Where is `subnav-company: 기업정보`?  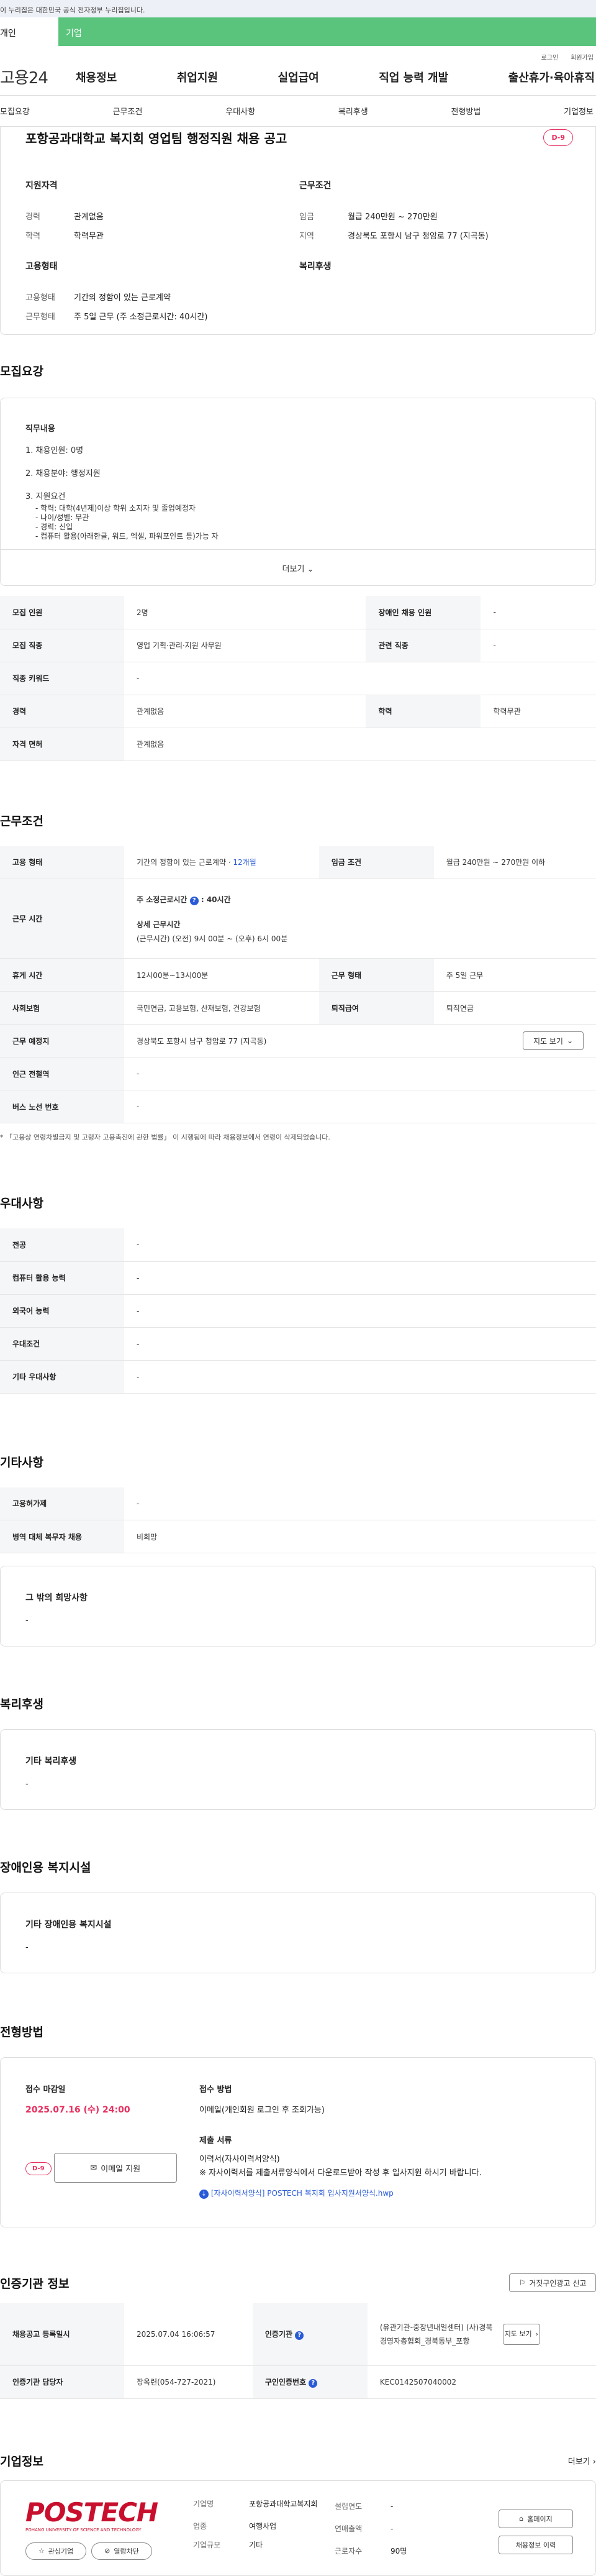 subnav-company: 기업정보 is located at coordinates (579, 111).